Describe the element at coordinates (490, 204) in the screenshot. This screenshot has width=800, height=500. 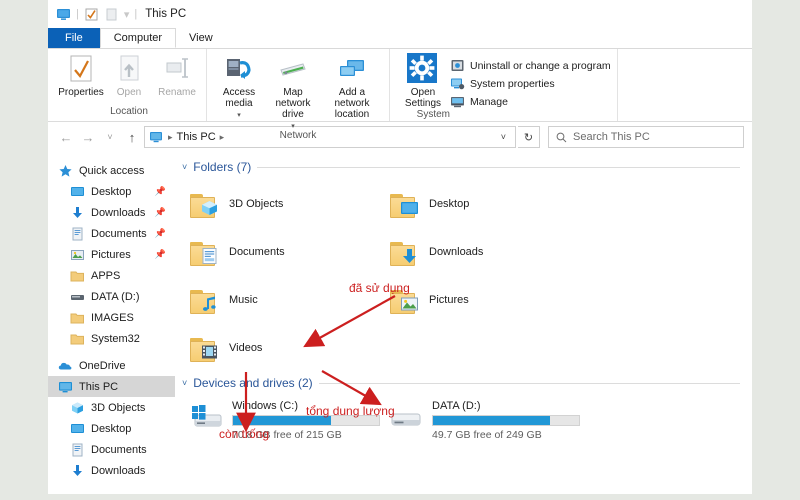
I see `folder-item-desktop: Desktop` at that location.